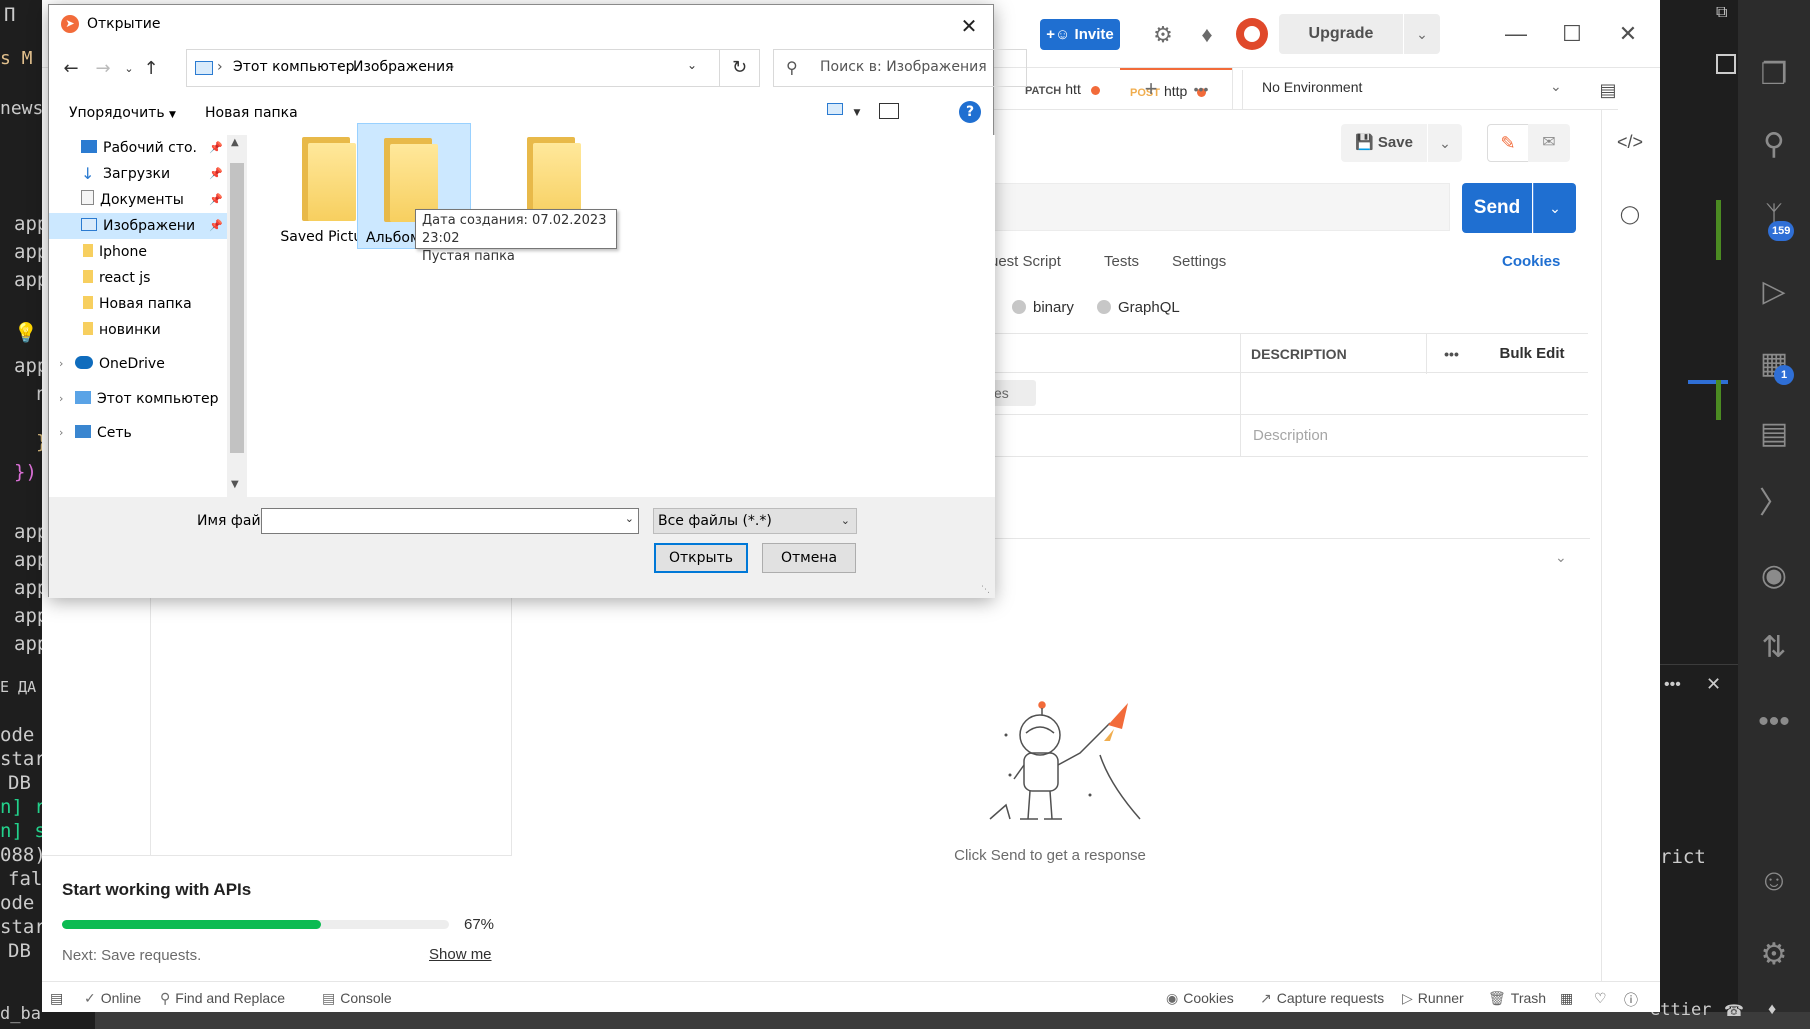  Describe the element at coordinates (1726, 64) in the screenshot. I see `split-editor-icon` at that location.